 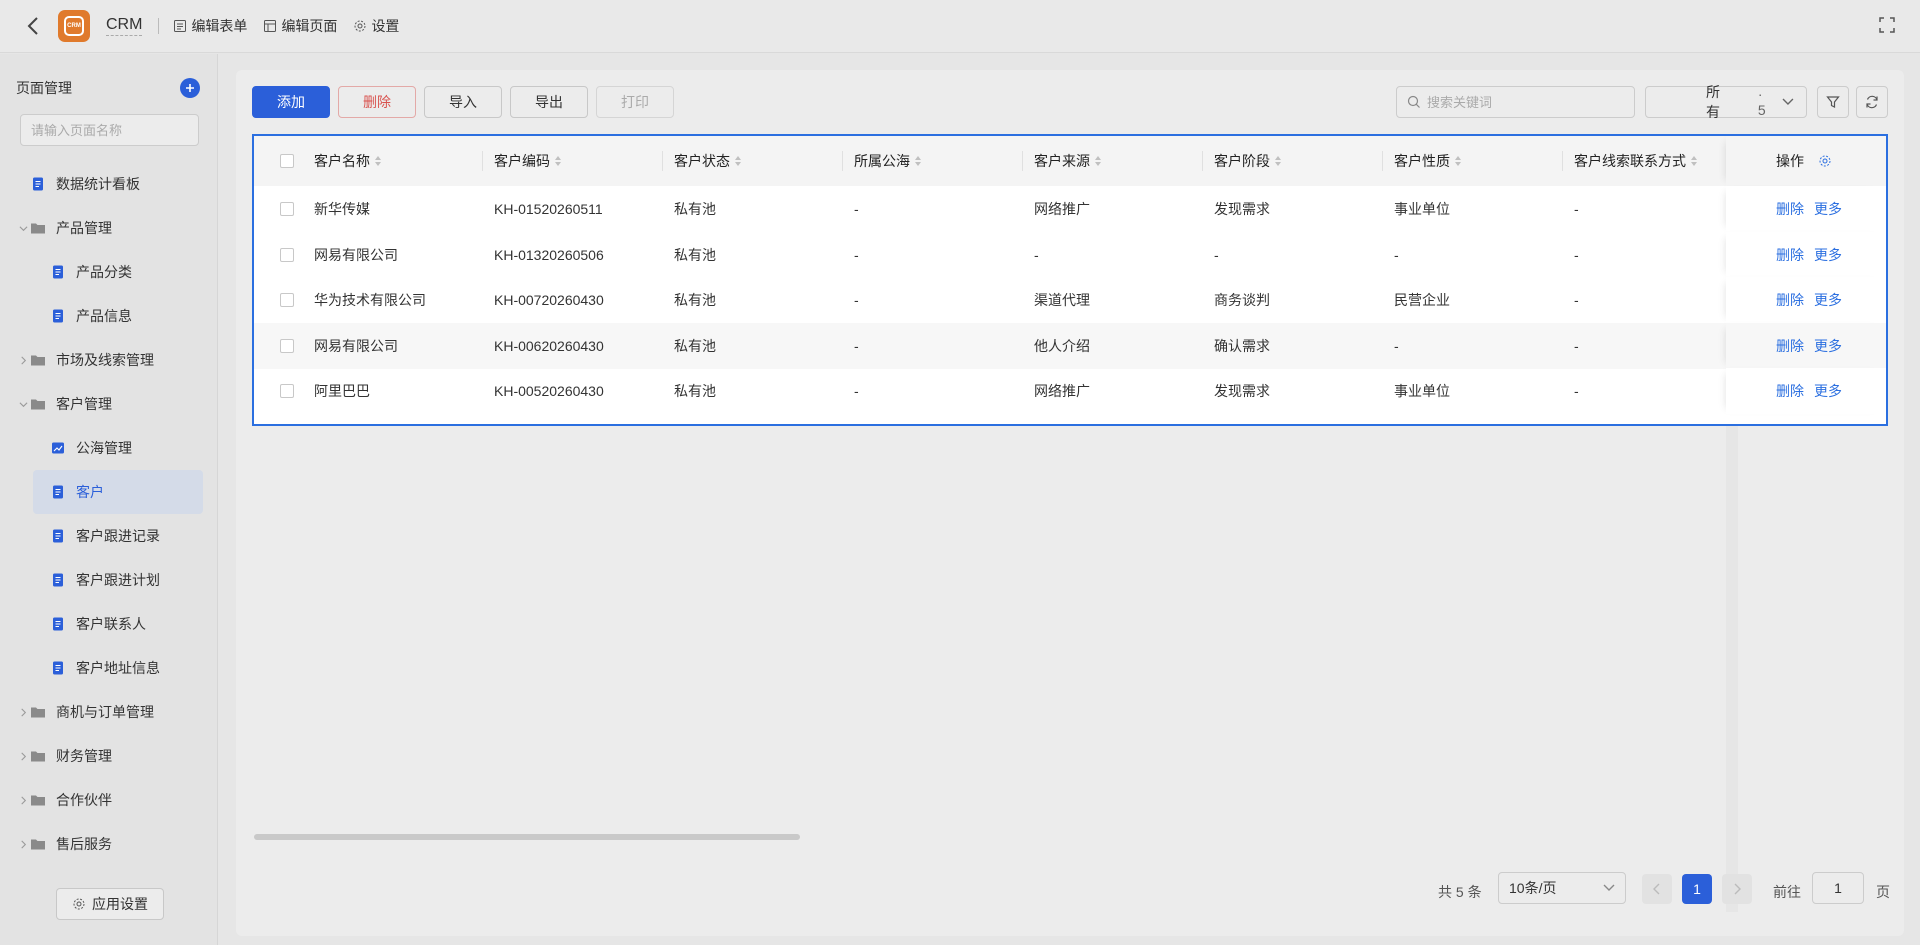 What do you see at coordinates (695, 300) in the screenshot?
I see `table-cell-text: 私有池` at bounding box center [695, 300].